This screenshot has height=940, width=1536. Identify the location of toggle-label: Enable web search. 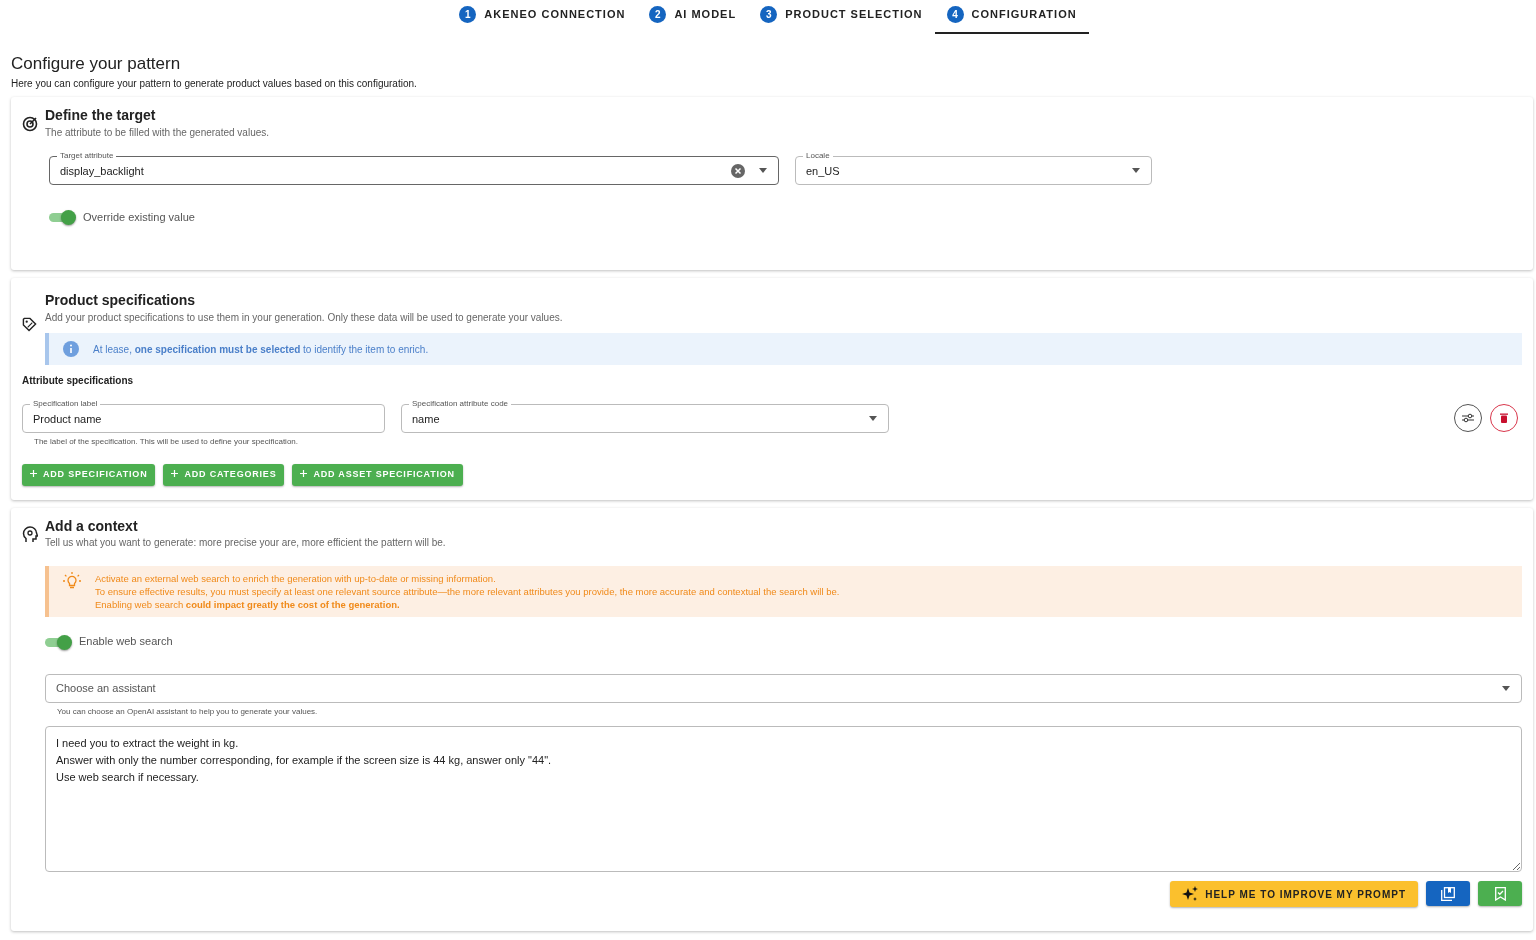
(126, 642).